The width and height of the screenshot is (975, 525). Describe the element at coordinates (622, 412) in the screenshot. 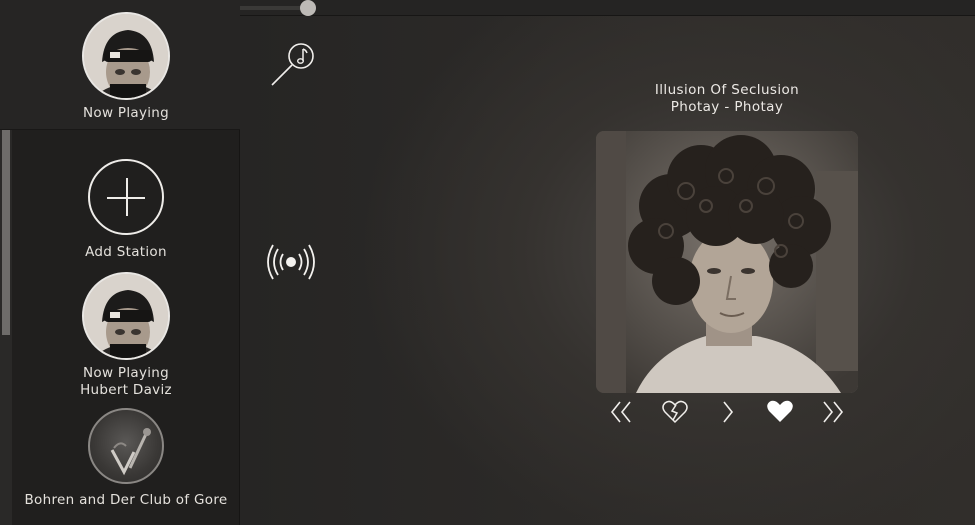

I see `double-chevron-left-icon` at that location.